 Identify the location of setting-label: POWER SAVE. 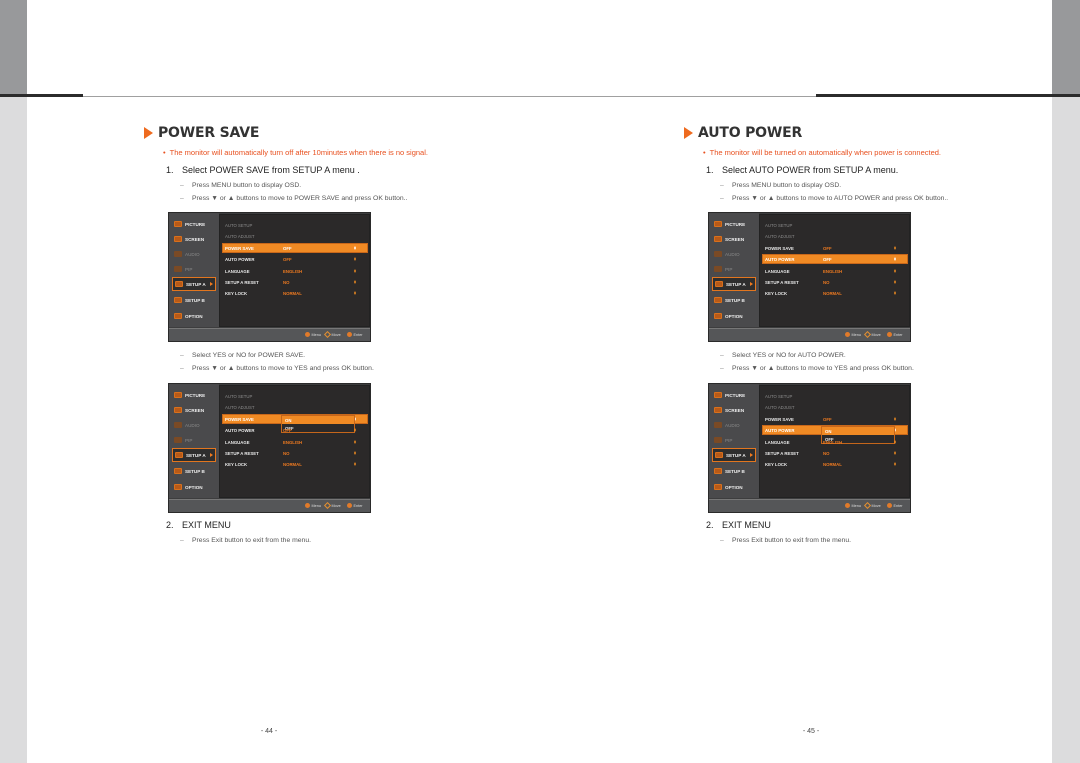
(779, 419).